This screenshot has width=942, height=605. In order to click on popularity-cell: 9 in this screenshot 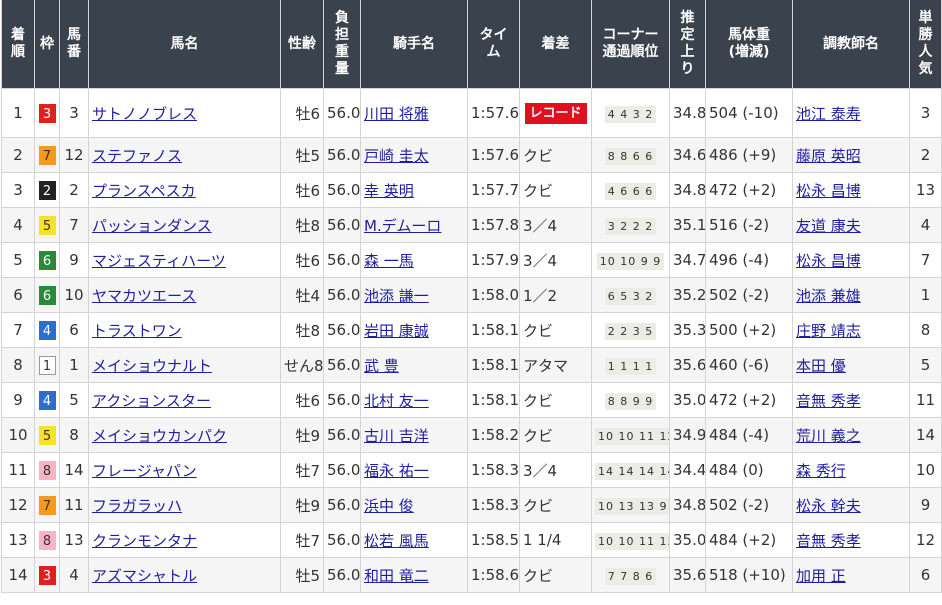, I will do `click(925, 505)`.